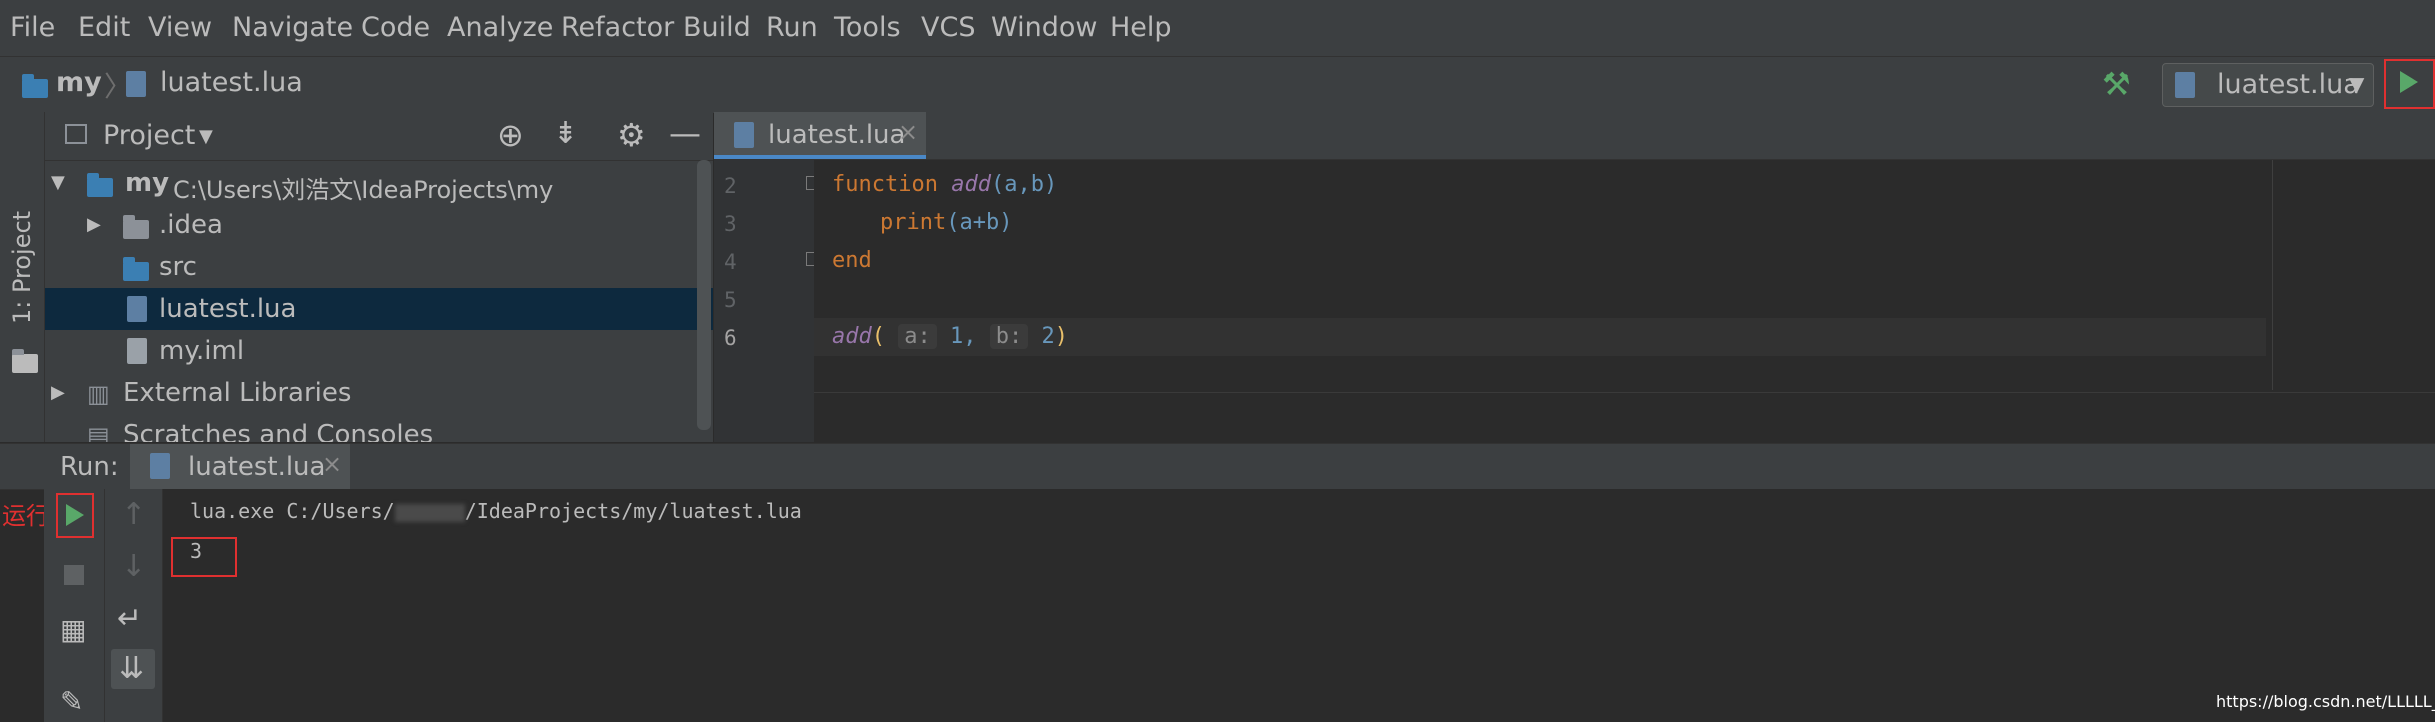  What do you see at coordinates (292, 511) in the screenshot?
I see `console-command-prefix: lua.exe C:/Users/` at bounding box center [292, 511].